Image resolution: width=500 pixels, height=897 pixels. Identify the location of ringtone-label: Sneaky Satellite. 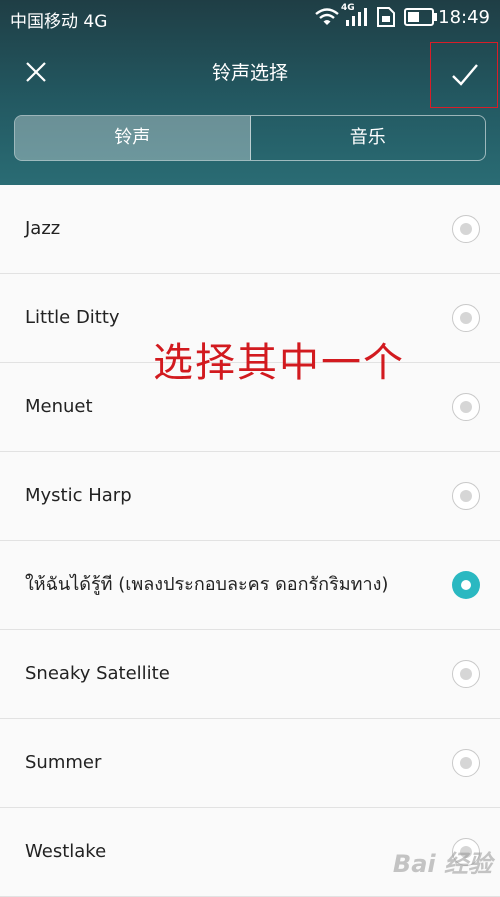
(97, 673).